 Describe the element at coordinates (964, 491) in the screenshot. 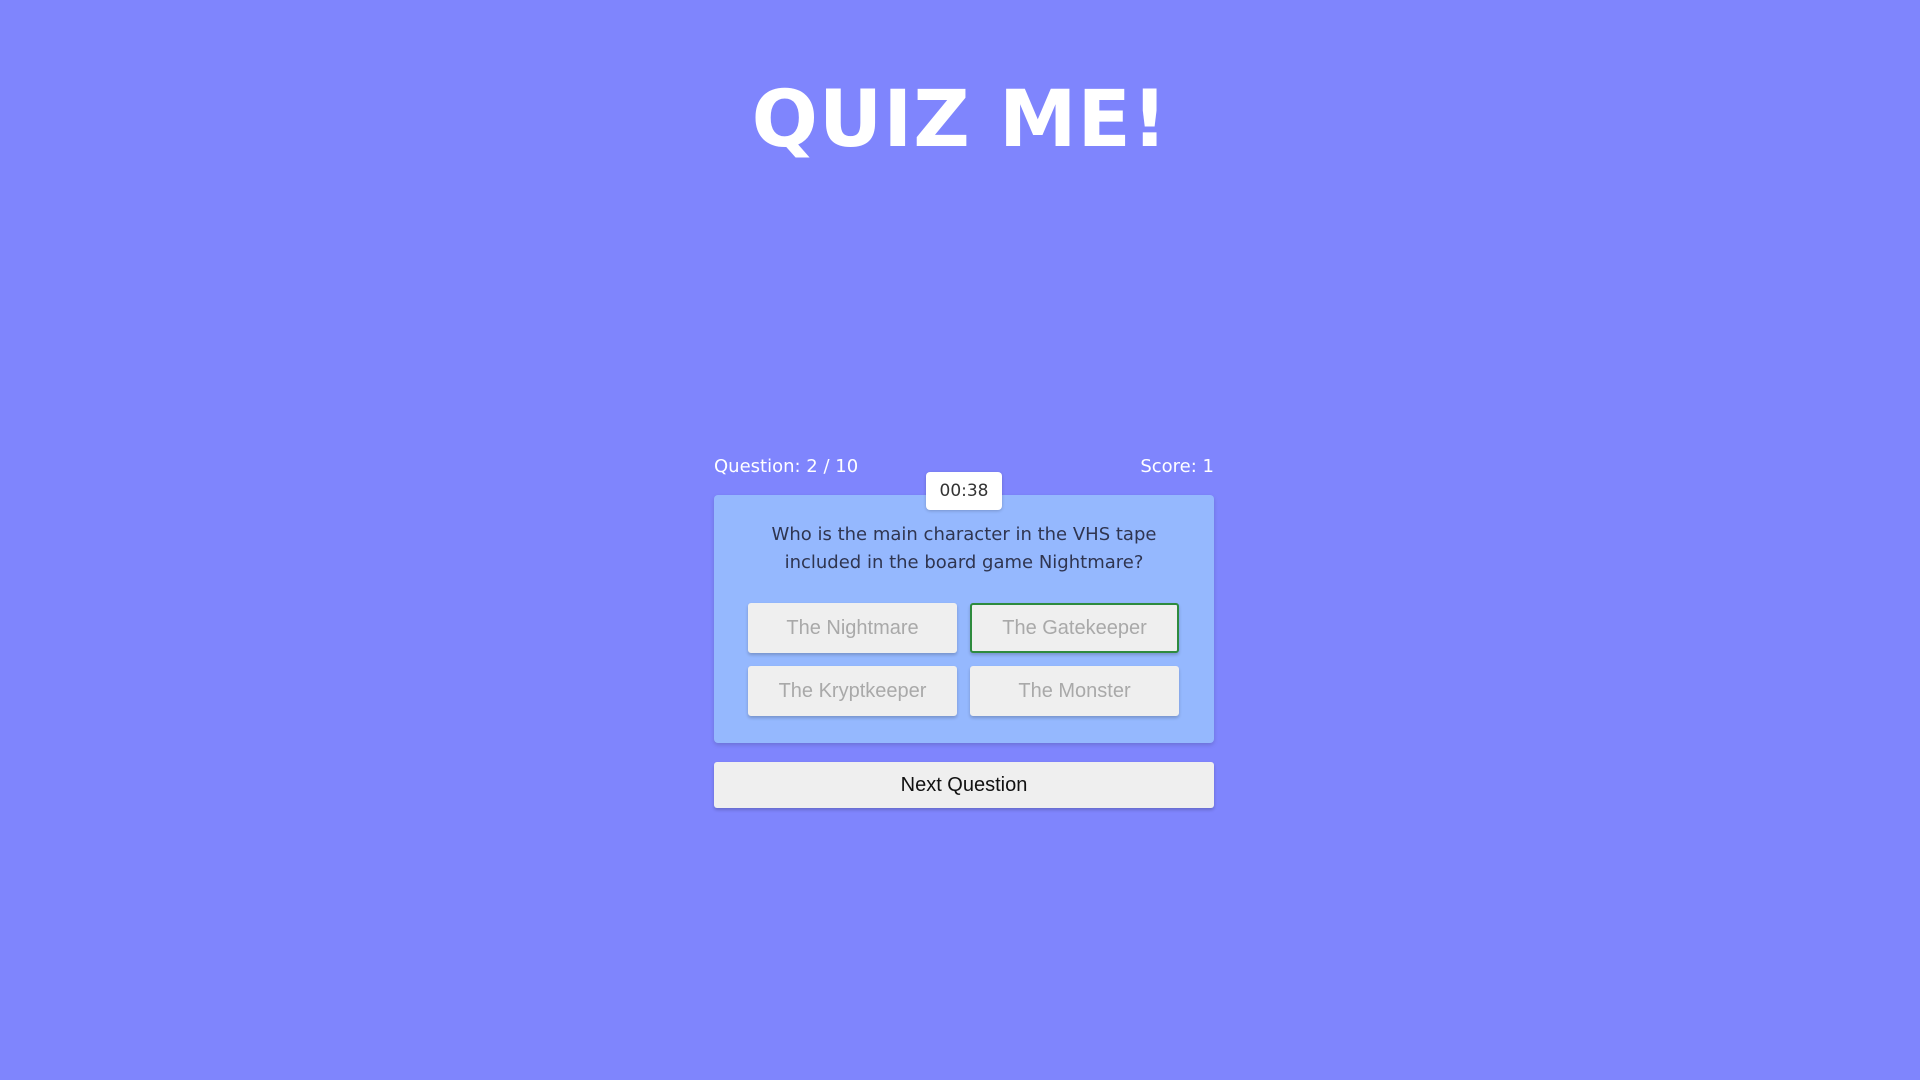

I see `timer-badge: 00:38` at that location.